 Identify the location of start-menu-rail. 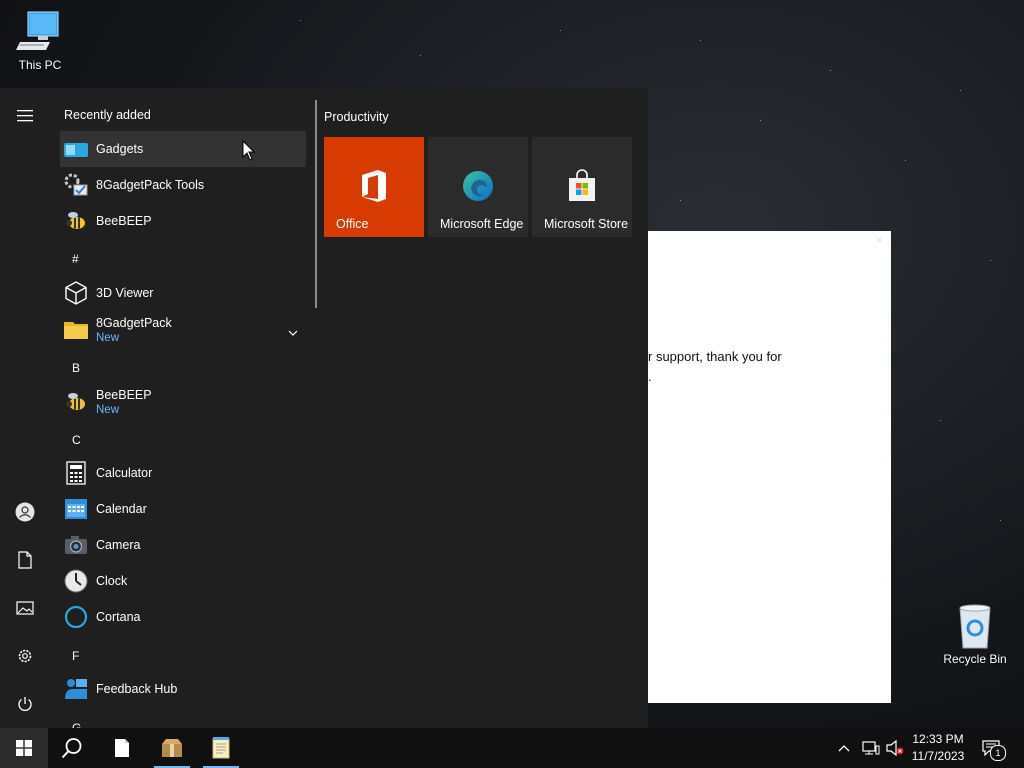
(25, 408).